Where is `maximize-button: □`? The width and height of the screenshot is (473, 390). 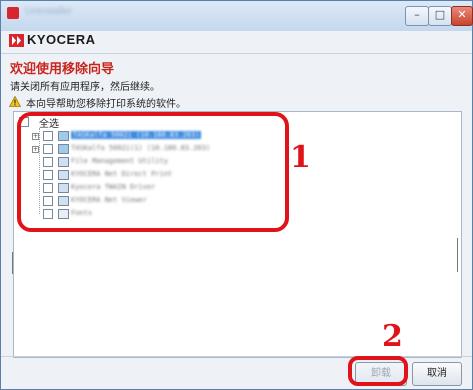
maximize-button: □ is located at coordinates (440, 16).